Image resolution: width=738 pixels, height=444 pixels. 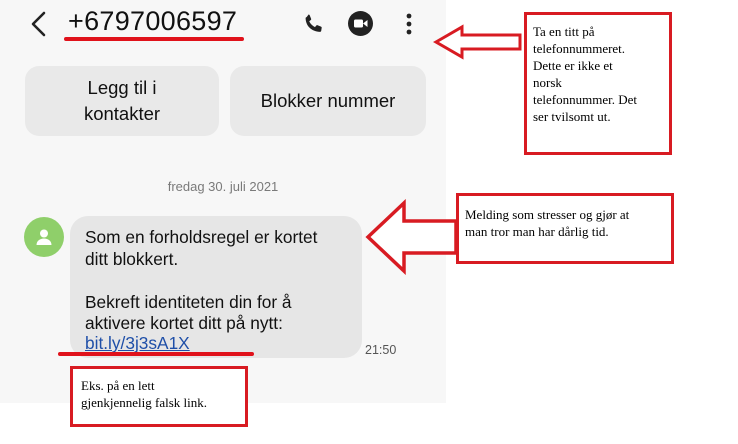 What do you see at coordinates (153, 21) in the screenshot?
I see `sender-phone-number: +6797006597` at bounding box center [153, 21].